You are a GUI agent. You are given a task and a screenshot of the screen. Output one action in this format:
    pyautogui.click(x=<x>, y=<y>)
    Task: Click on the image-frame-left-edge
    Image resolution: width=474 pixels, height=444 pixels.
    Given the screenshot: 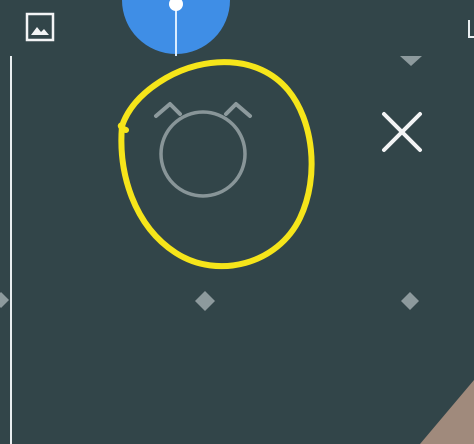 What is the action you would take?
    pyautogui.click(x=6, y=250)
    